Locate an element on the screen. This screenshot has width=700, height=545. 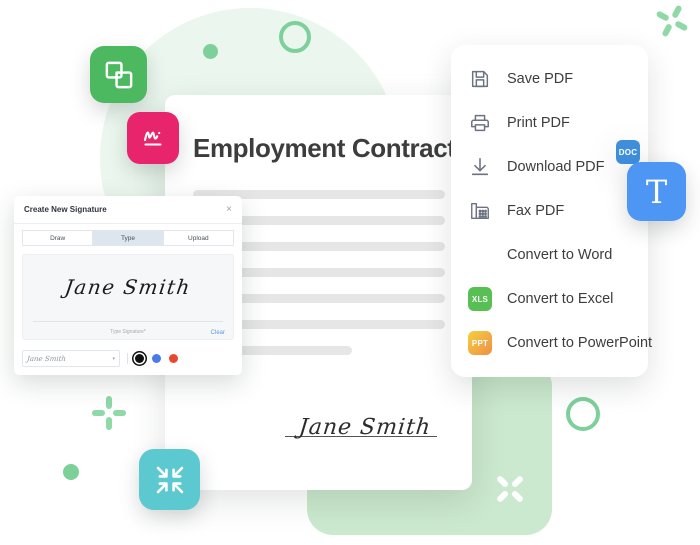
signature-placeholder-hint: Type Signature* is located at coordinates (128, 332).